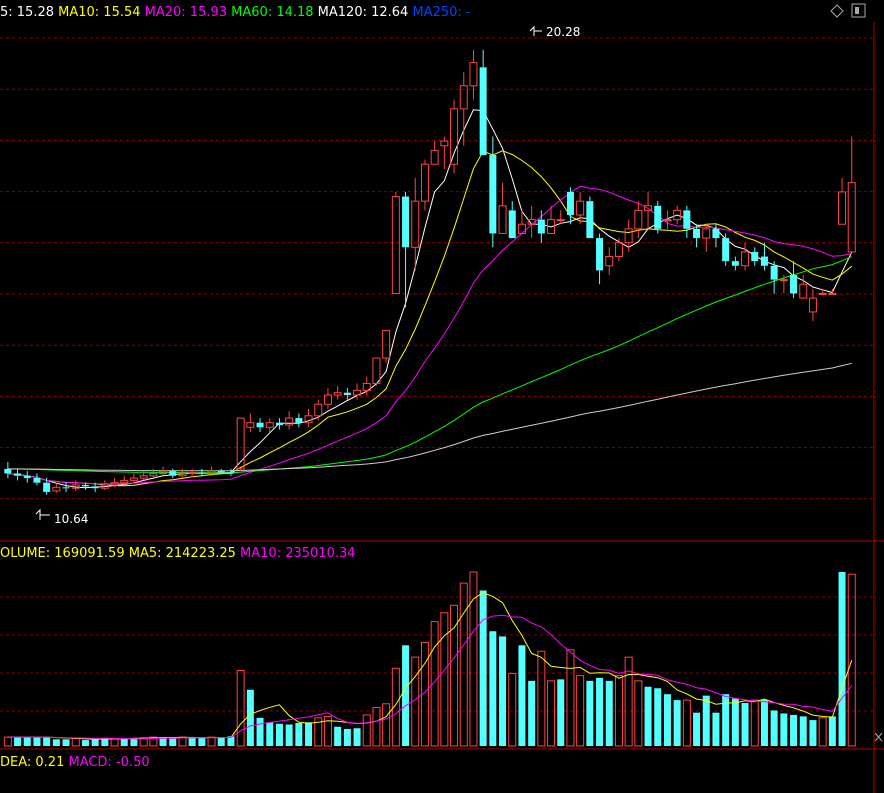 This screenshot has height=793, width=884. Describe the element at coordinates (858, 10) in the screenshot. I see `window-toggle-icon` at that location.